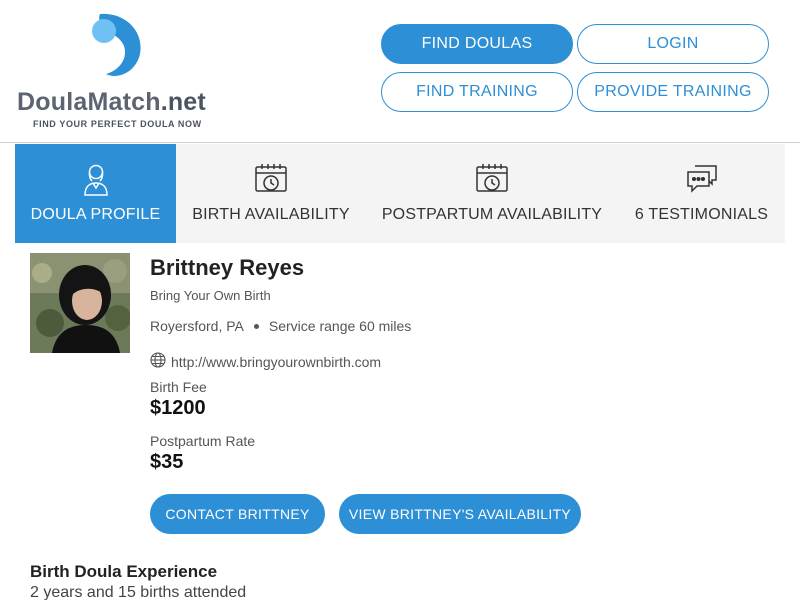  I want to click on website-link: http://www.bringyourownbirth.com, so click(276, 362).